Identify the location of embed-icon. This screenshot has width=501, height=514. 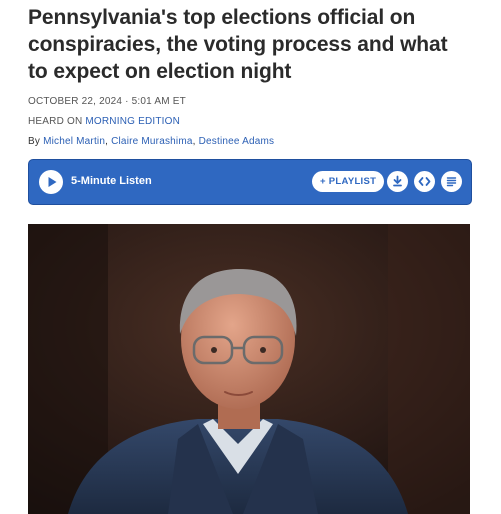
(424, 181).